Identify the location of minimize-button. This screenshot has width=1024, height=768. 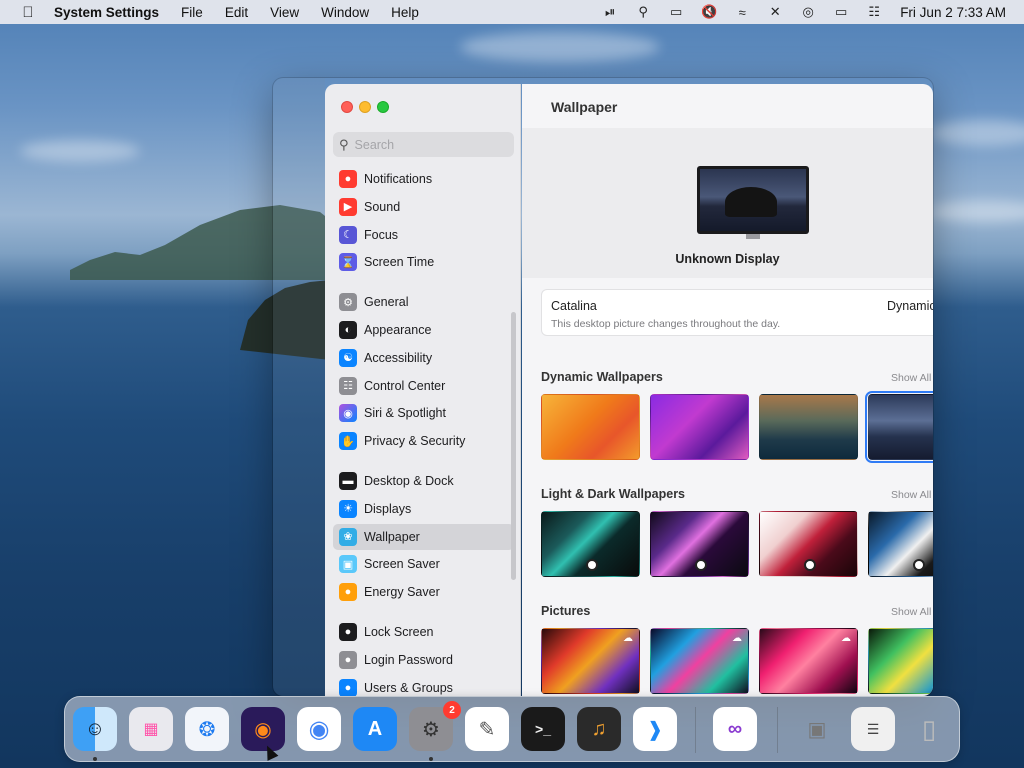
(365, 107).